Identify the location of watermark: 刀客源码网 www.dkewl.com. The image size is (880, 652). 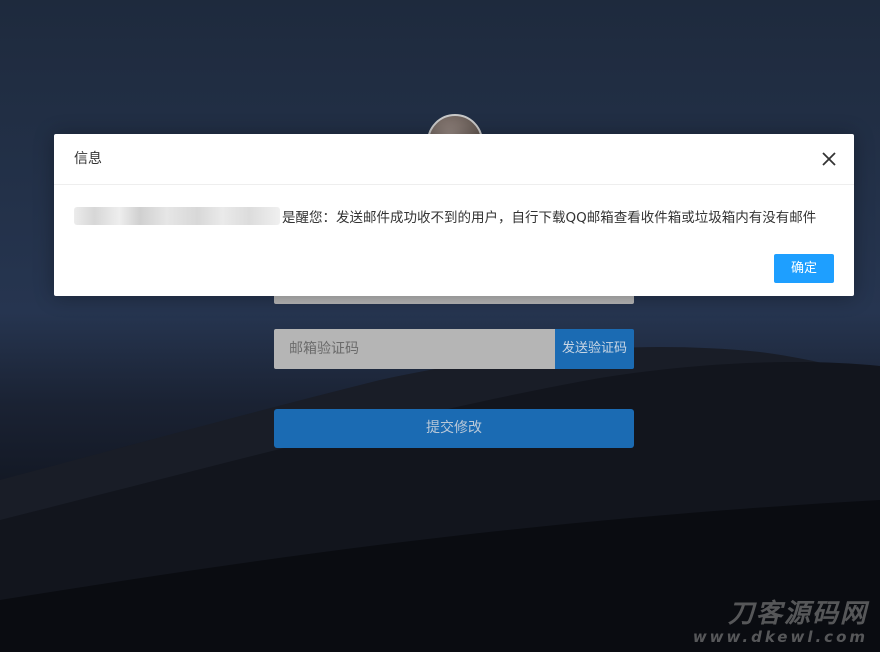
(780, 619).